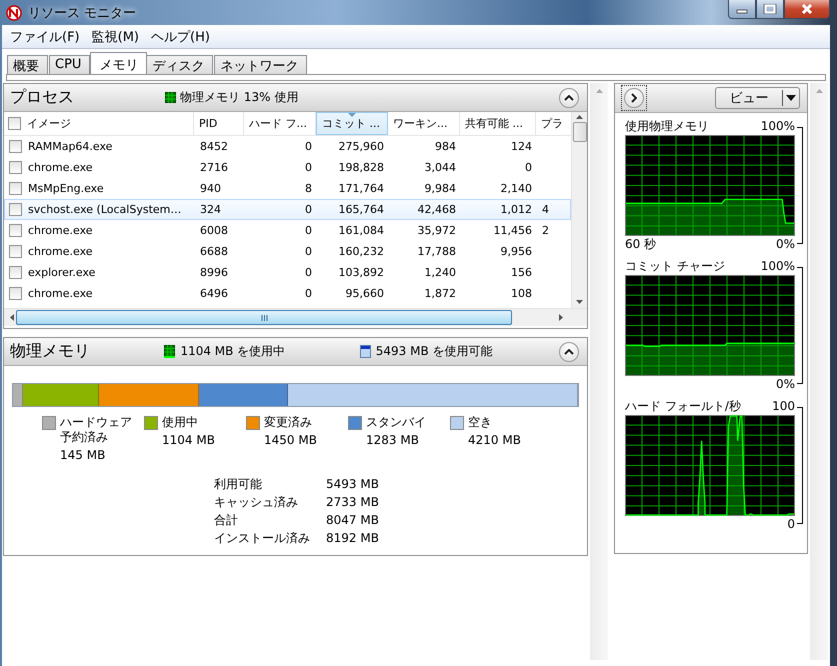  What do you see at coordinates (634, 98) in the screenshot?
I see `expand-button` at bounding box center [634, 98].